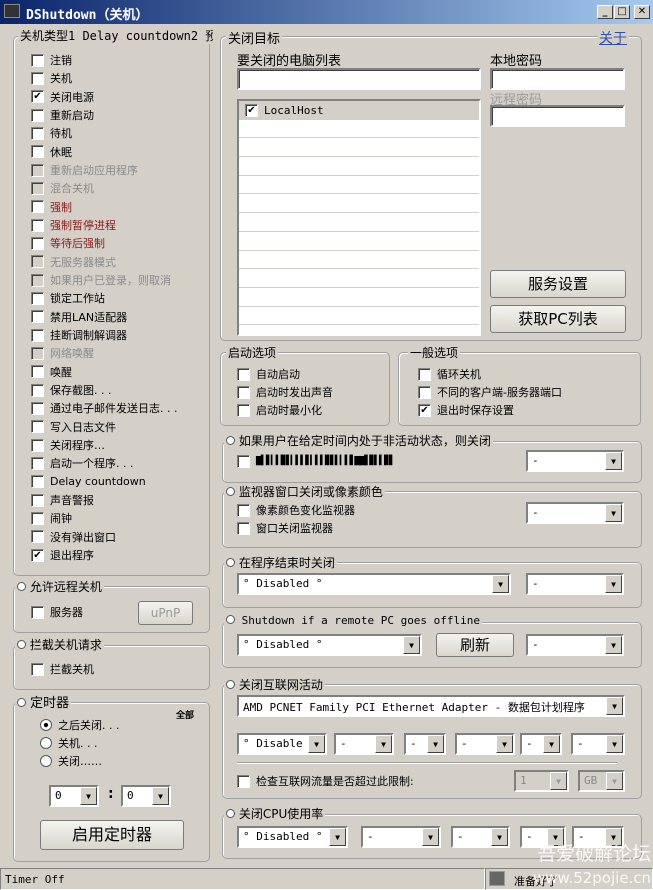  Describe the element at coordinates (146, 796) in the screenshot. I see `minutes-combo: 0 ▼` at that location.